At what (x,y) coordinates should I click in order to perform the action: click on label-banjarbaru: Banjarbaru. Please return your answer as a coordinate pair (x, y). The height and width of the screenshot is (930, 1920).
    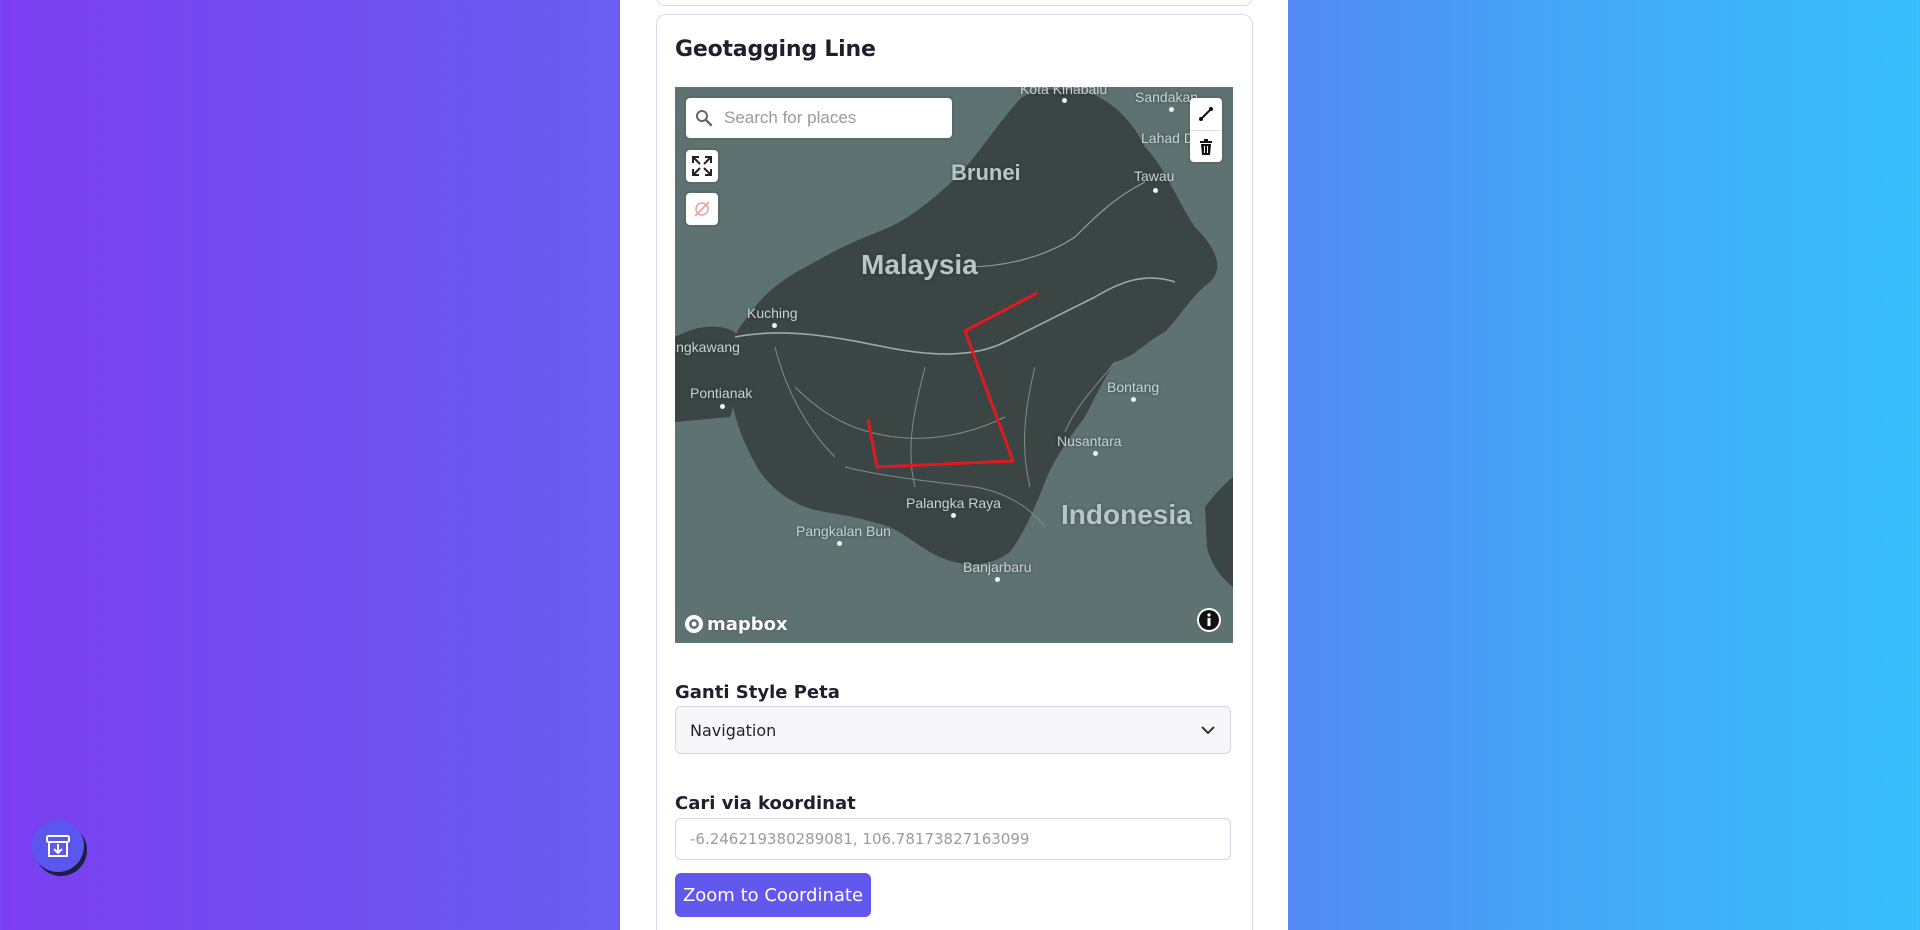
    Looking at the image, I should click on (997, 567).